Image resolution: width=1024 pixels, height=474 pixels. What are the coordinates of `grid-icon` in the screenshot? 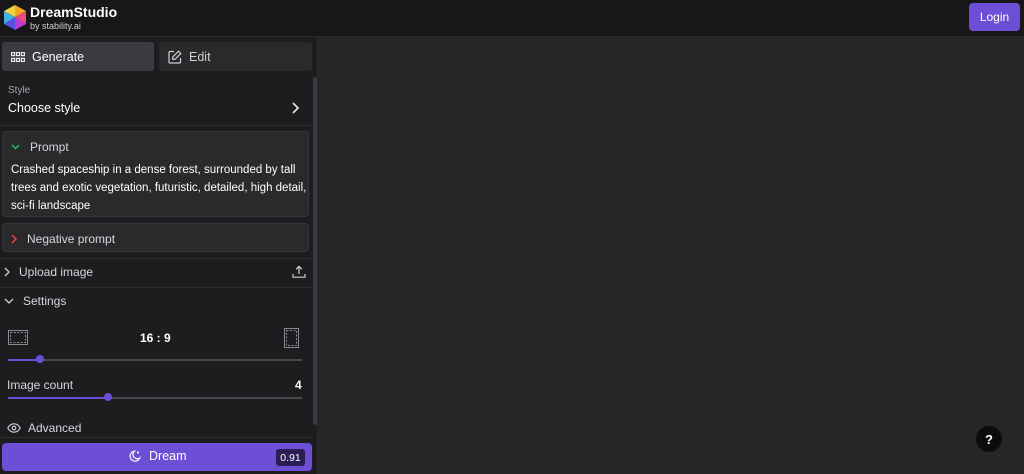 It's located at (18, 56).